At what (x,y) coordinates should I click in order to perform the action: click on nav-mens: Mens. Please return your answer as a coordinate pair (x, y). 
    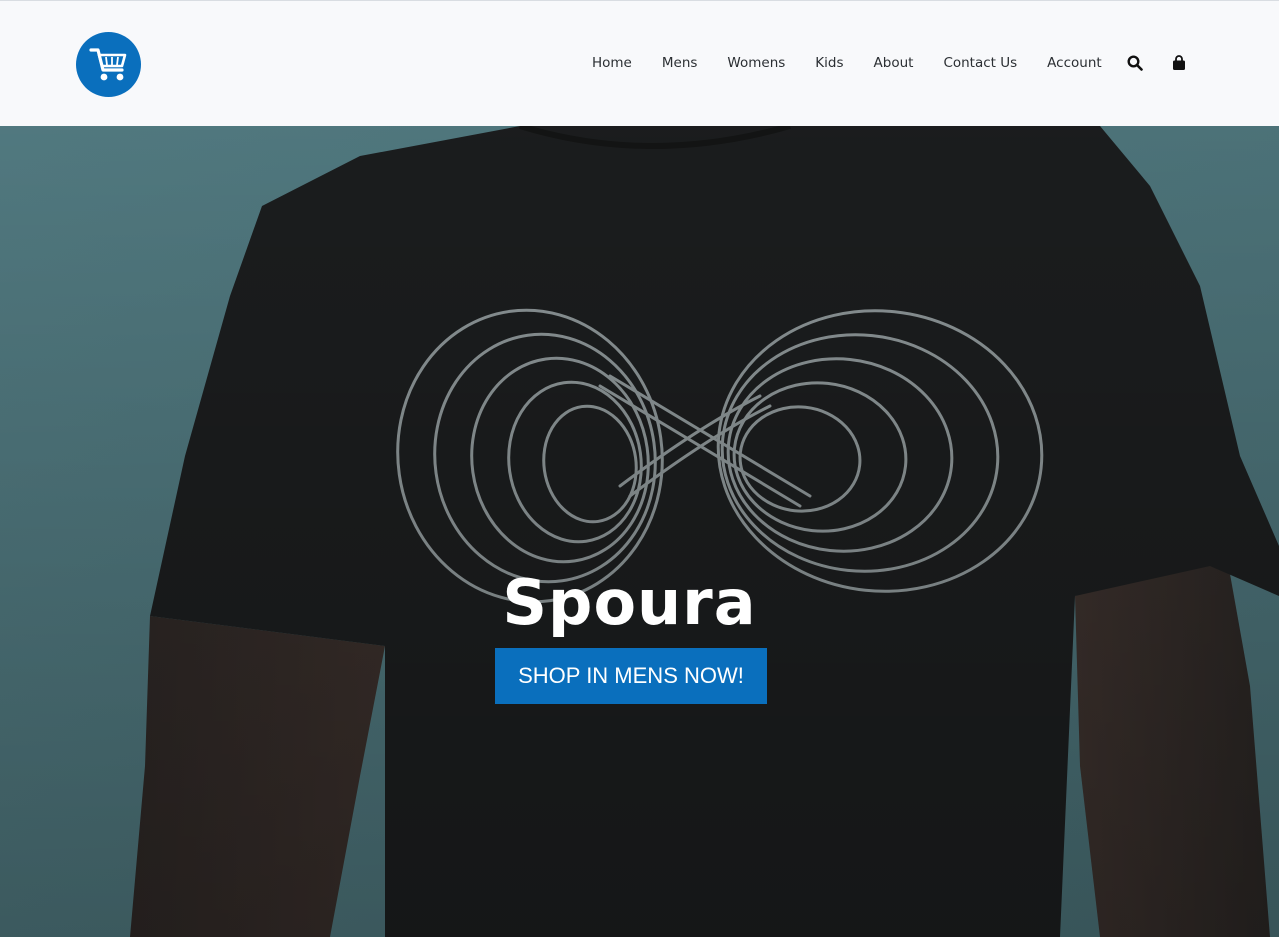
    Looking at the image, I should click on (680, 63).